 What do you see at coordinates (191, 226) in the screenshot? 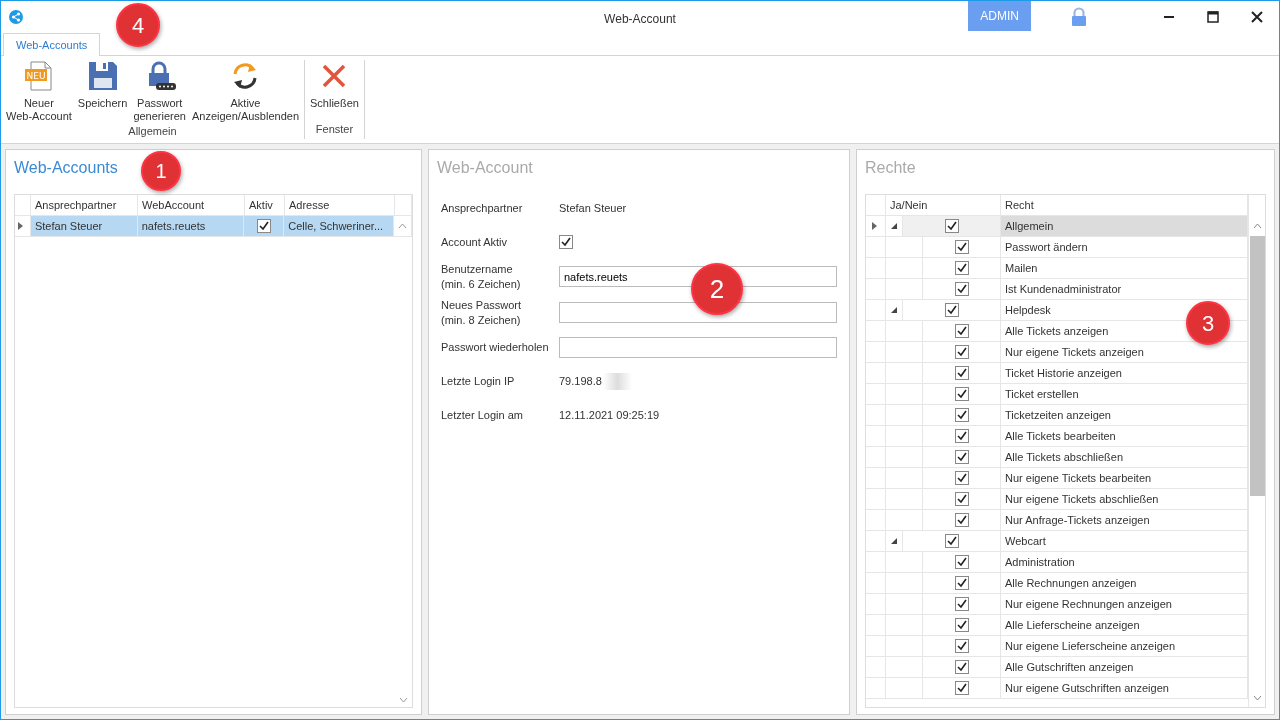
I see `table-cell: nafets.reuets` at bounding box center [191, 226].